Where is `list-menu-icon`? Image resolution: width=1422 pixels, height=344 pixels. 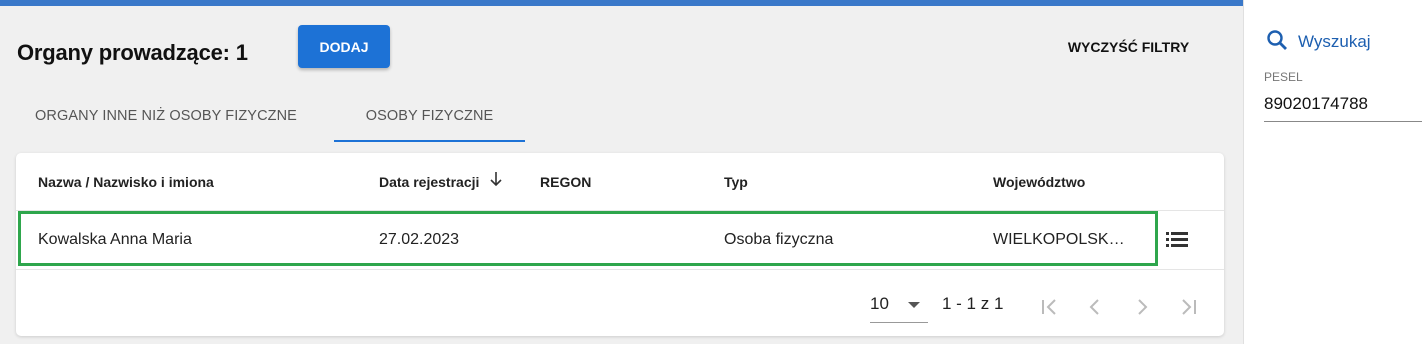
list-menu-icon is located at coordinates (1177, 239).